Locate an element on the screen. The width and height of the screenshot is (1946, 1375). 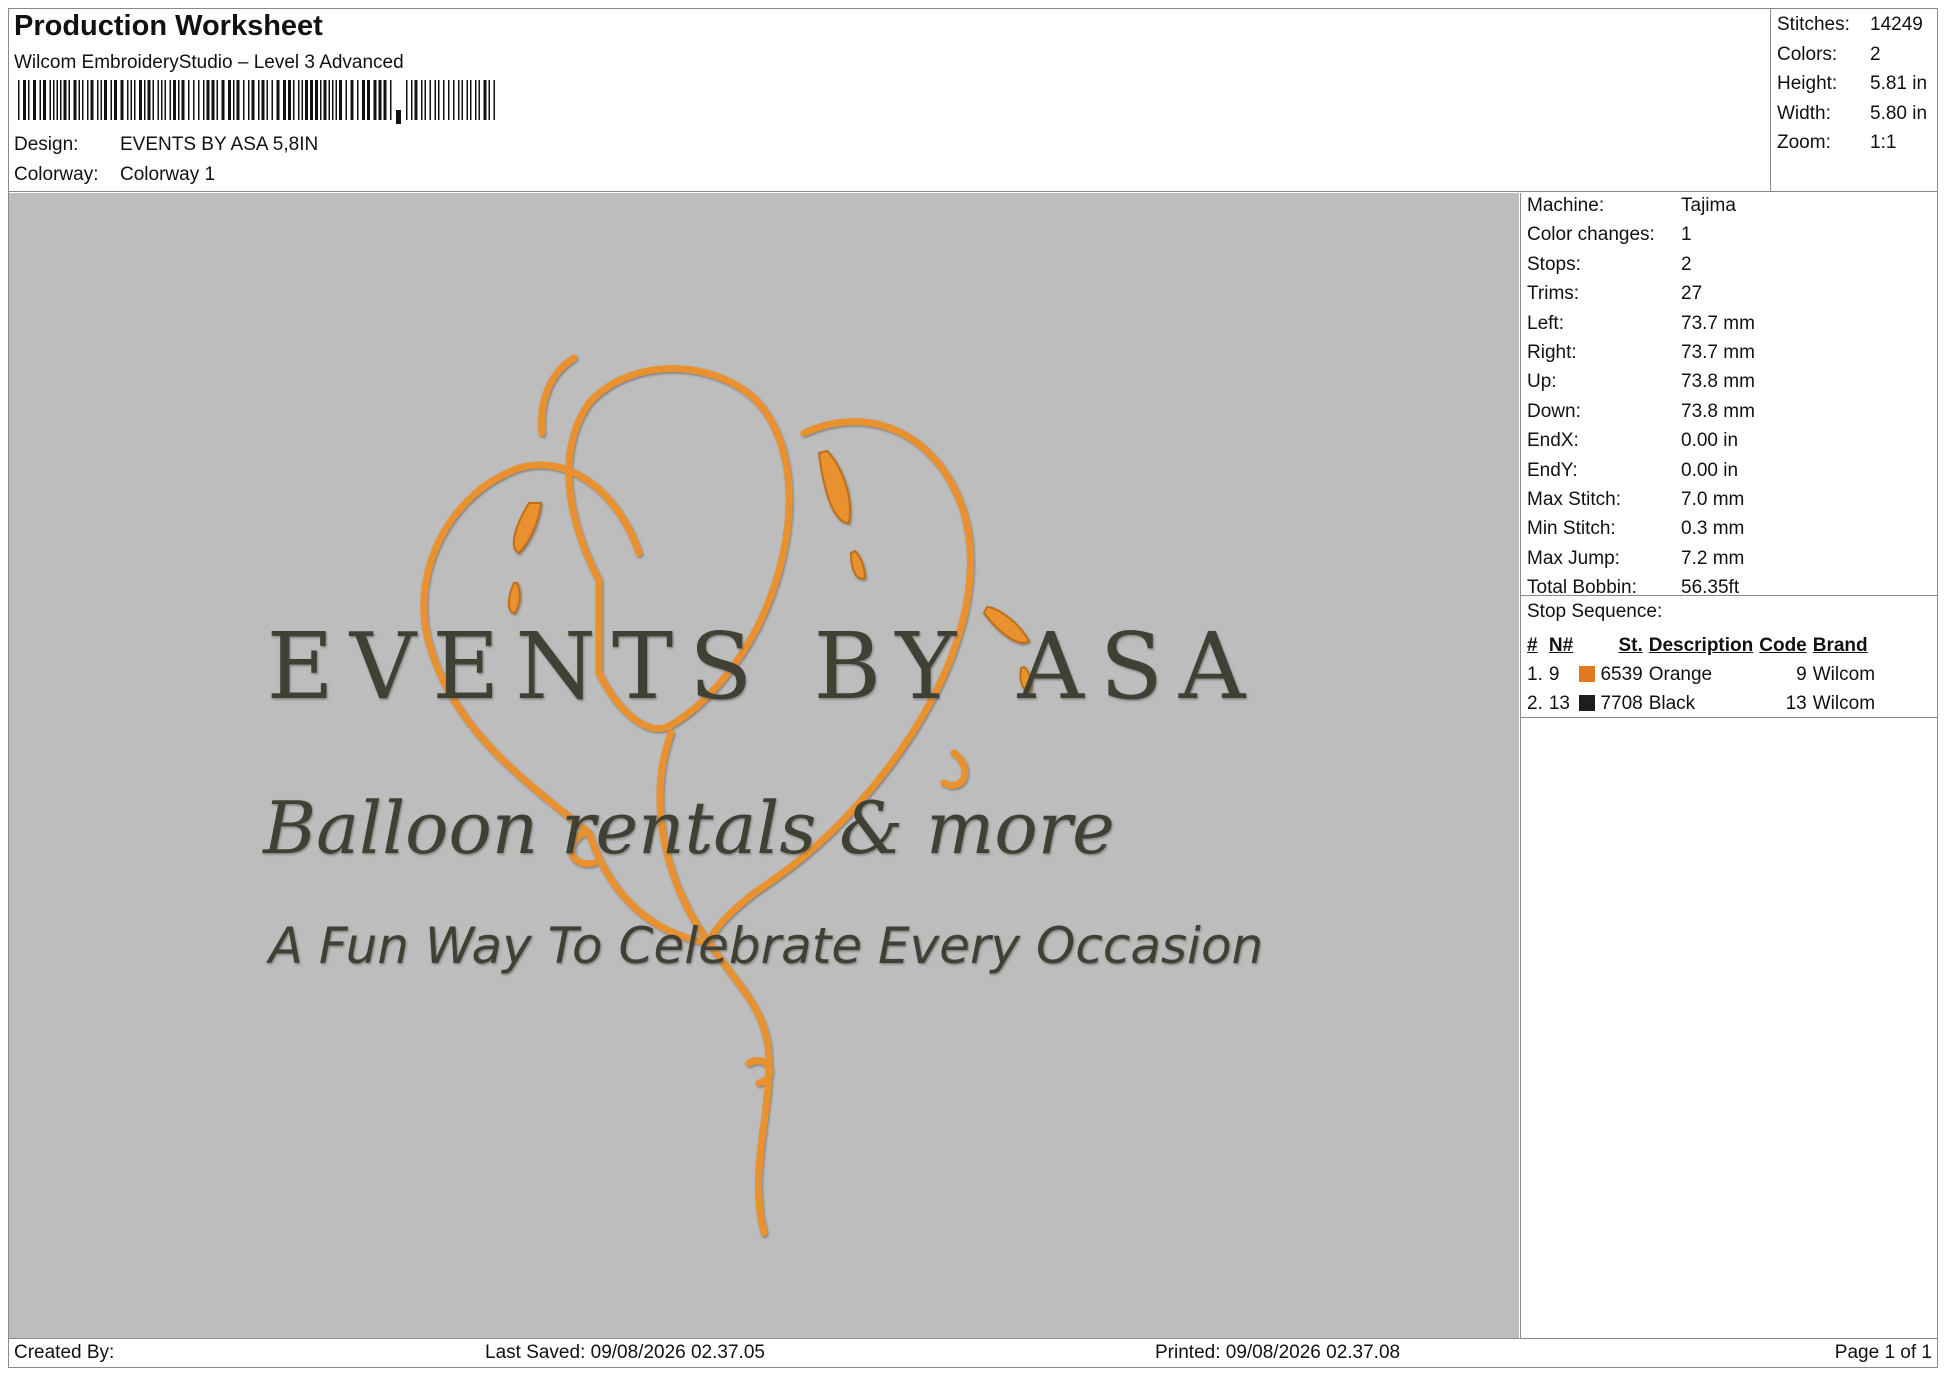
printed-date: Printed: 09/08/2026 02.37.08 is located at coordinates (1278, 1352).